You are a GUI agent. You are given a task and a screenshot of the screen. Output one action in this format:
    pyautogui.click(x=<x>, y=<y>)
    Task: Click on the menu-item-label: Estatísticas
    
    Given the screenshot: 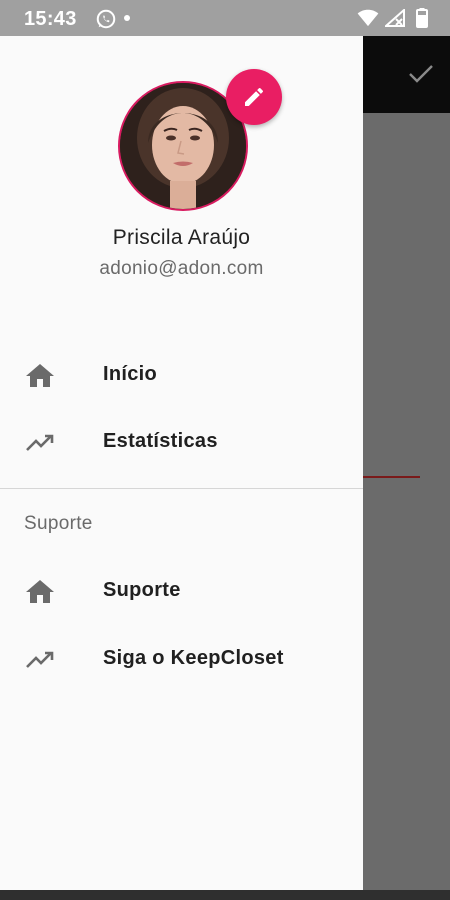 What is the action you would take?
    pyautogui.click(x=160, y=441)
    